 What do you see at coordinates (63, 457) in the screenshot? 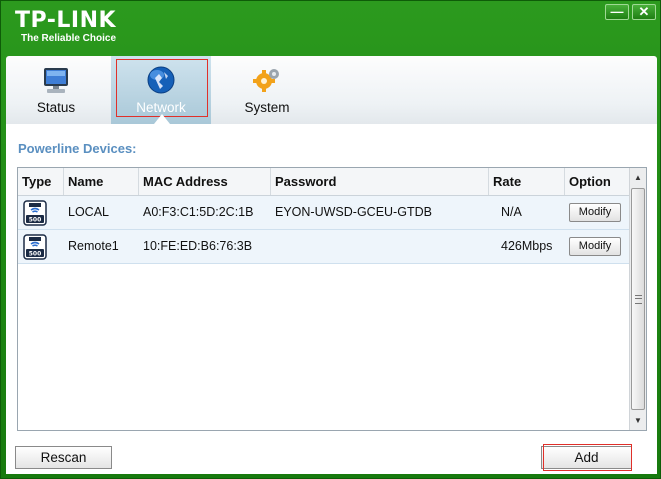
I see `rescan-button: Rescan` at bounding box center [63, 457].